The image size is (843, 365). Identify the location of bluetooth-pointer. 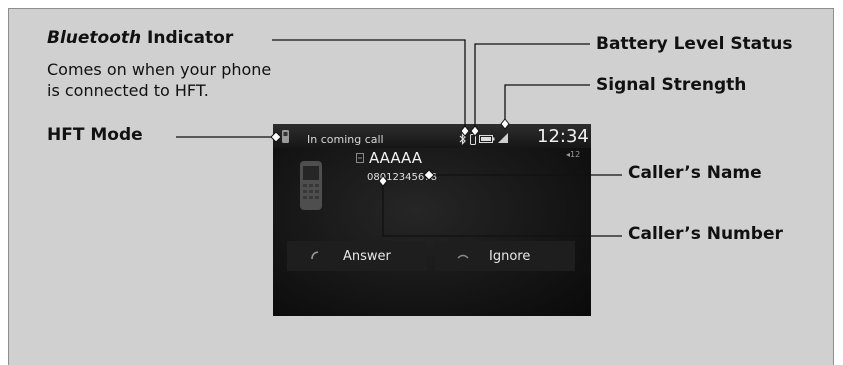
(465, 131).